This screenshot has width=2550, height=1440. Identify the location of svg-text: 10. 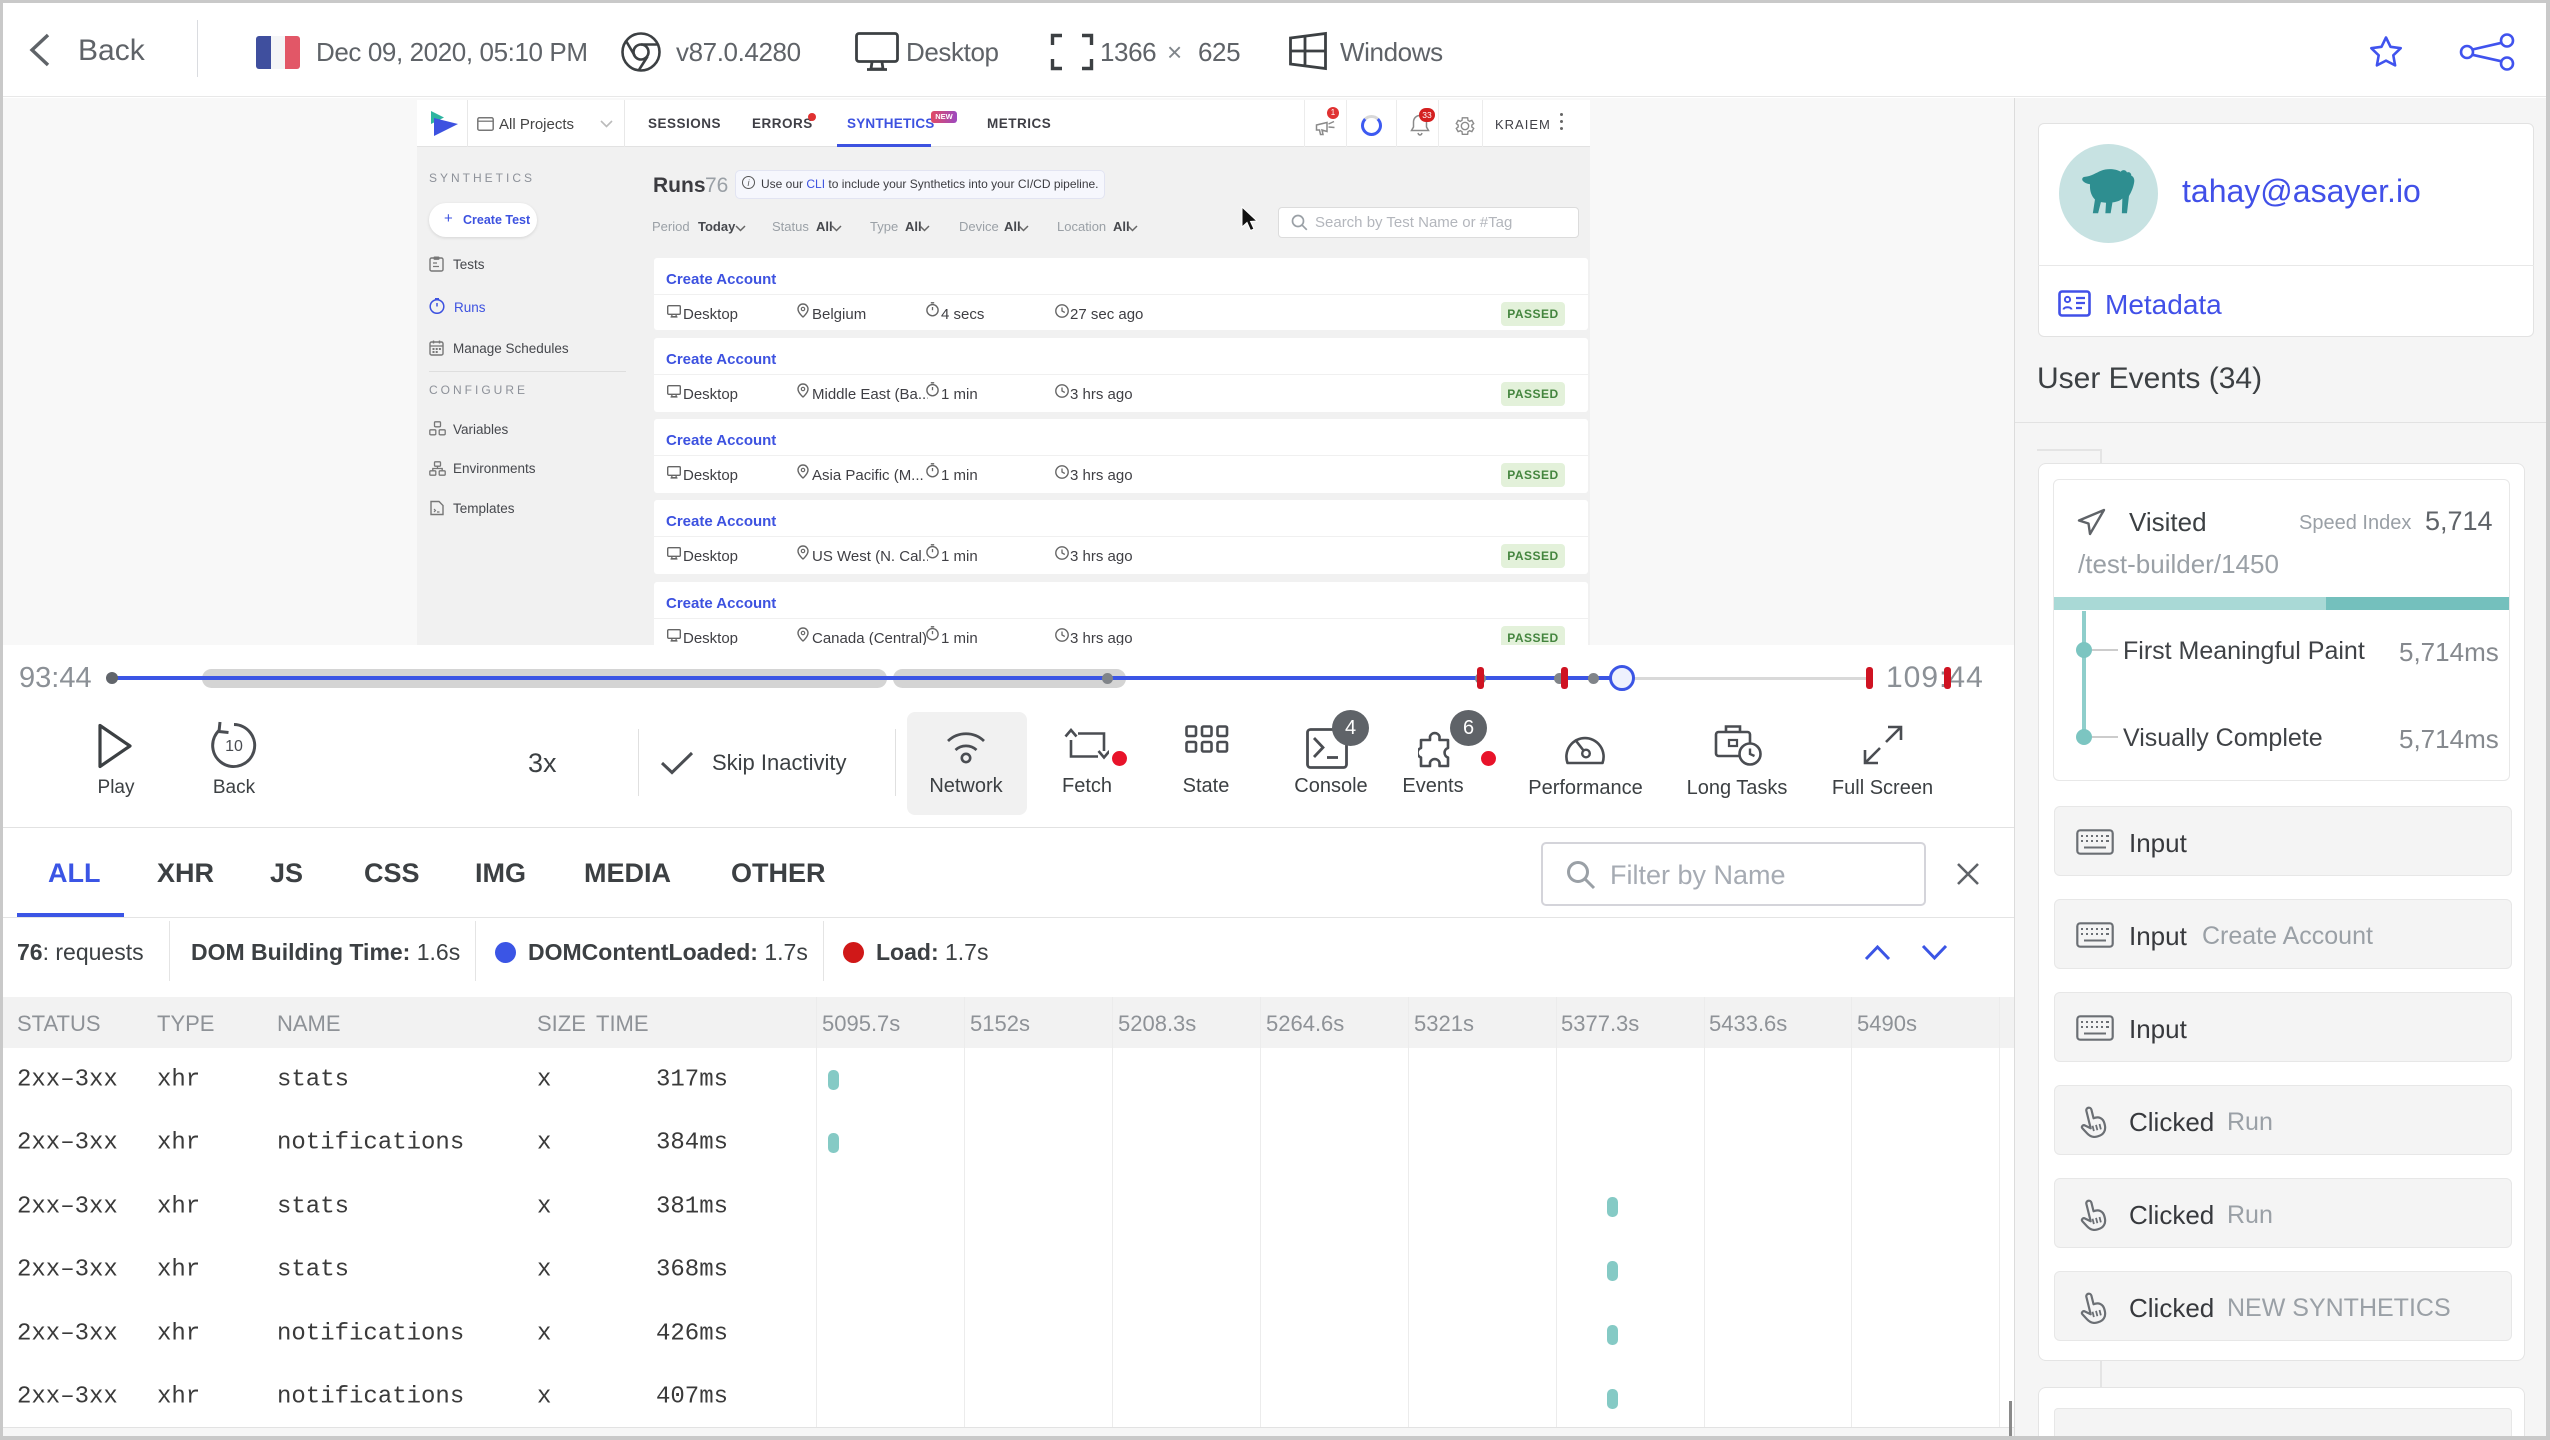
(234, 746).